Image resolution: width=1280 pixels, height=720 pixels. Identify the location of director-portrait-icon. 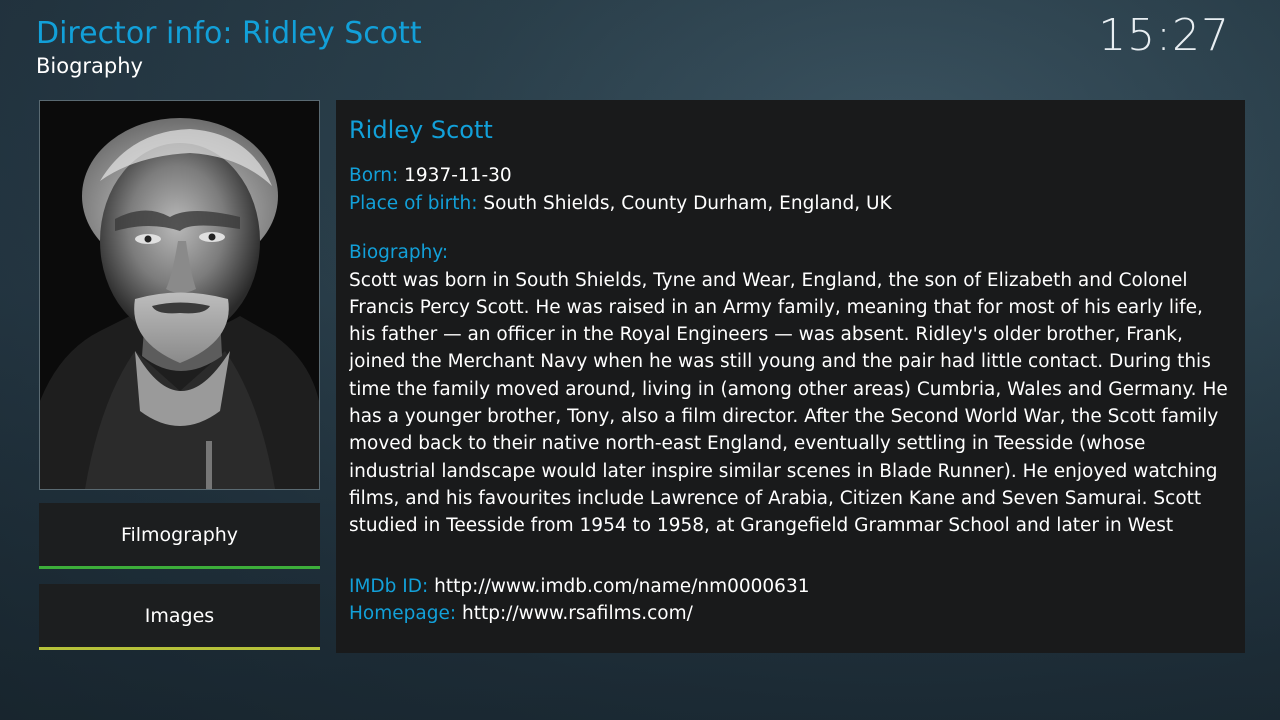
(179, 295).